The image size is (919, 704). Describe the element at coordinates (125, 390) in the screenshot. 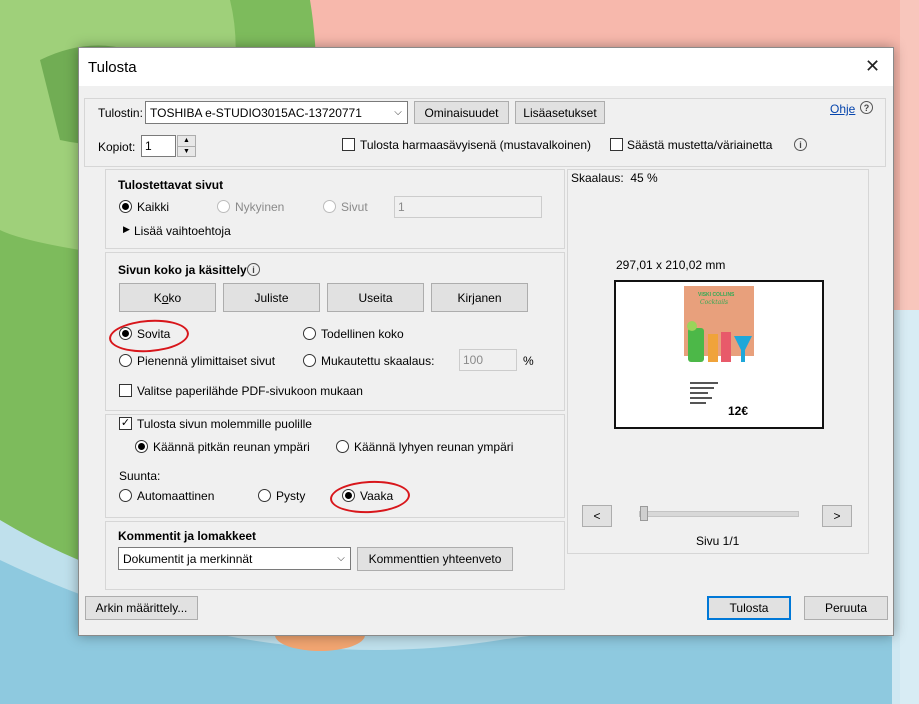

I see `paper-source-checkbox` at that location.